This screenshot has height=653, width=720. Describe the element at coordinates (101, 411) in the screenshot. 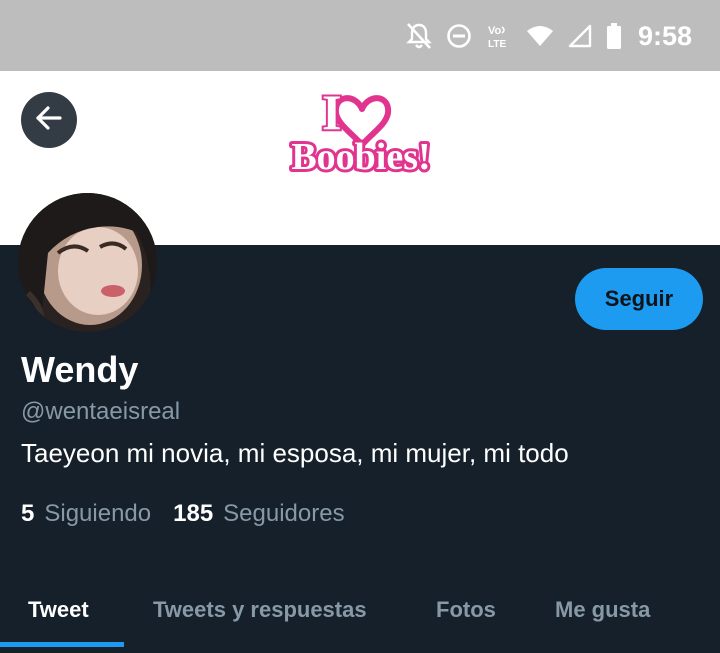

I see `user-handle: @wentaeisreal` at that location.